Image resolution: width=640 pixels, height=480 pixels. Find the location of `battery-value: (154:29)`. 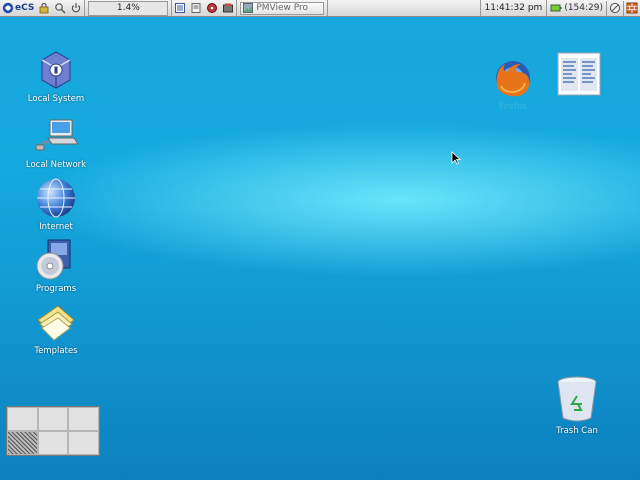

battery-value: (154:29) is located at coordinates (583, 8).